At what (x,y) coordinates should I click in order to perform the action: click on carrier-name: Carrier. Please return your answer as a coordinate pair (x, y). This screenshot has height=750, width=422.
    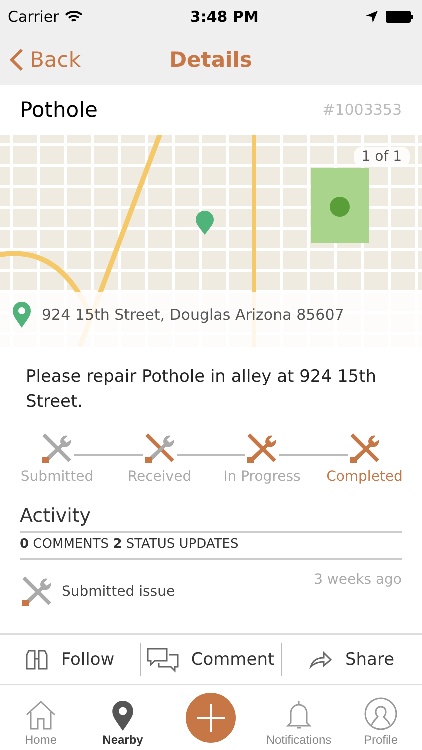
    Looking at the image, I should click on (34, 17).